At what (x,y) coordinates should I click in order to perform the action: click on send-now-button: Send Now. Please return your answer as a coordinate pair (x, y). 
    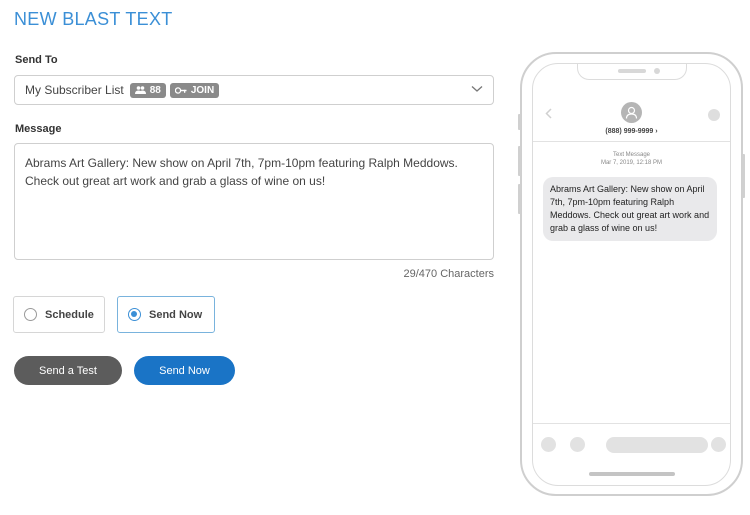
    Looking at the image, I should click on (184, 370).